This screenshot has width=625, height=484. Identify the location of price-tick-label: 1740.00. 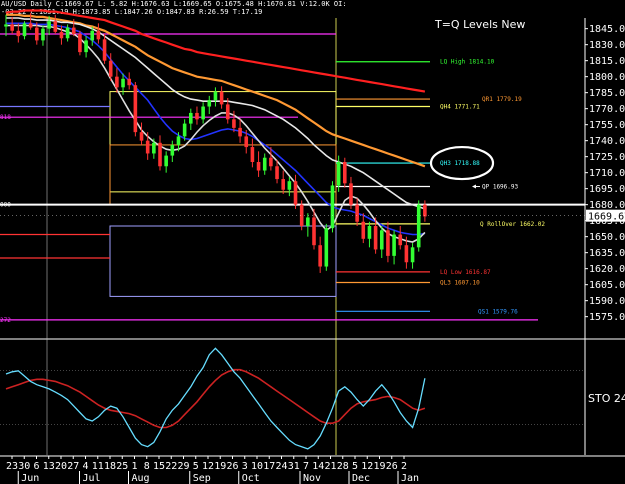
(607, 141).